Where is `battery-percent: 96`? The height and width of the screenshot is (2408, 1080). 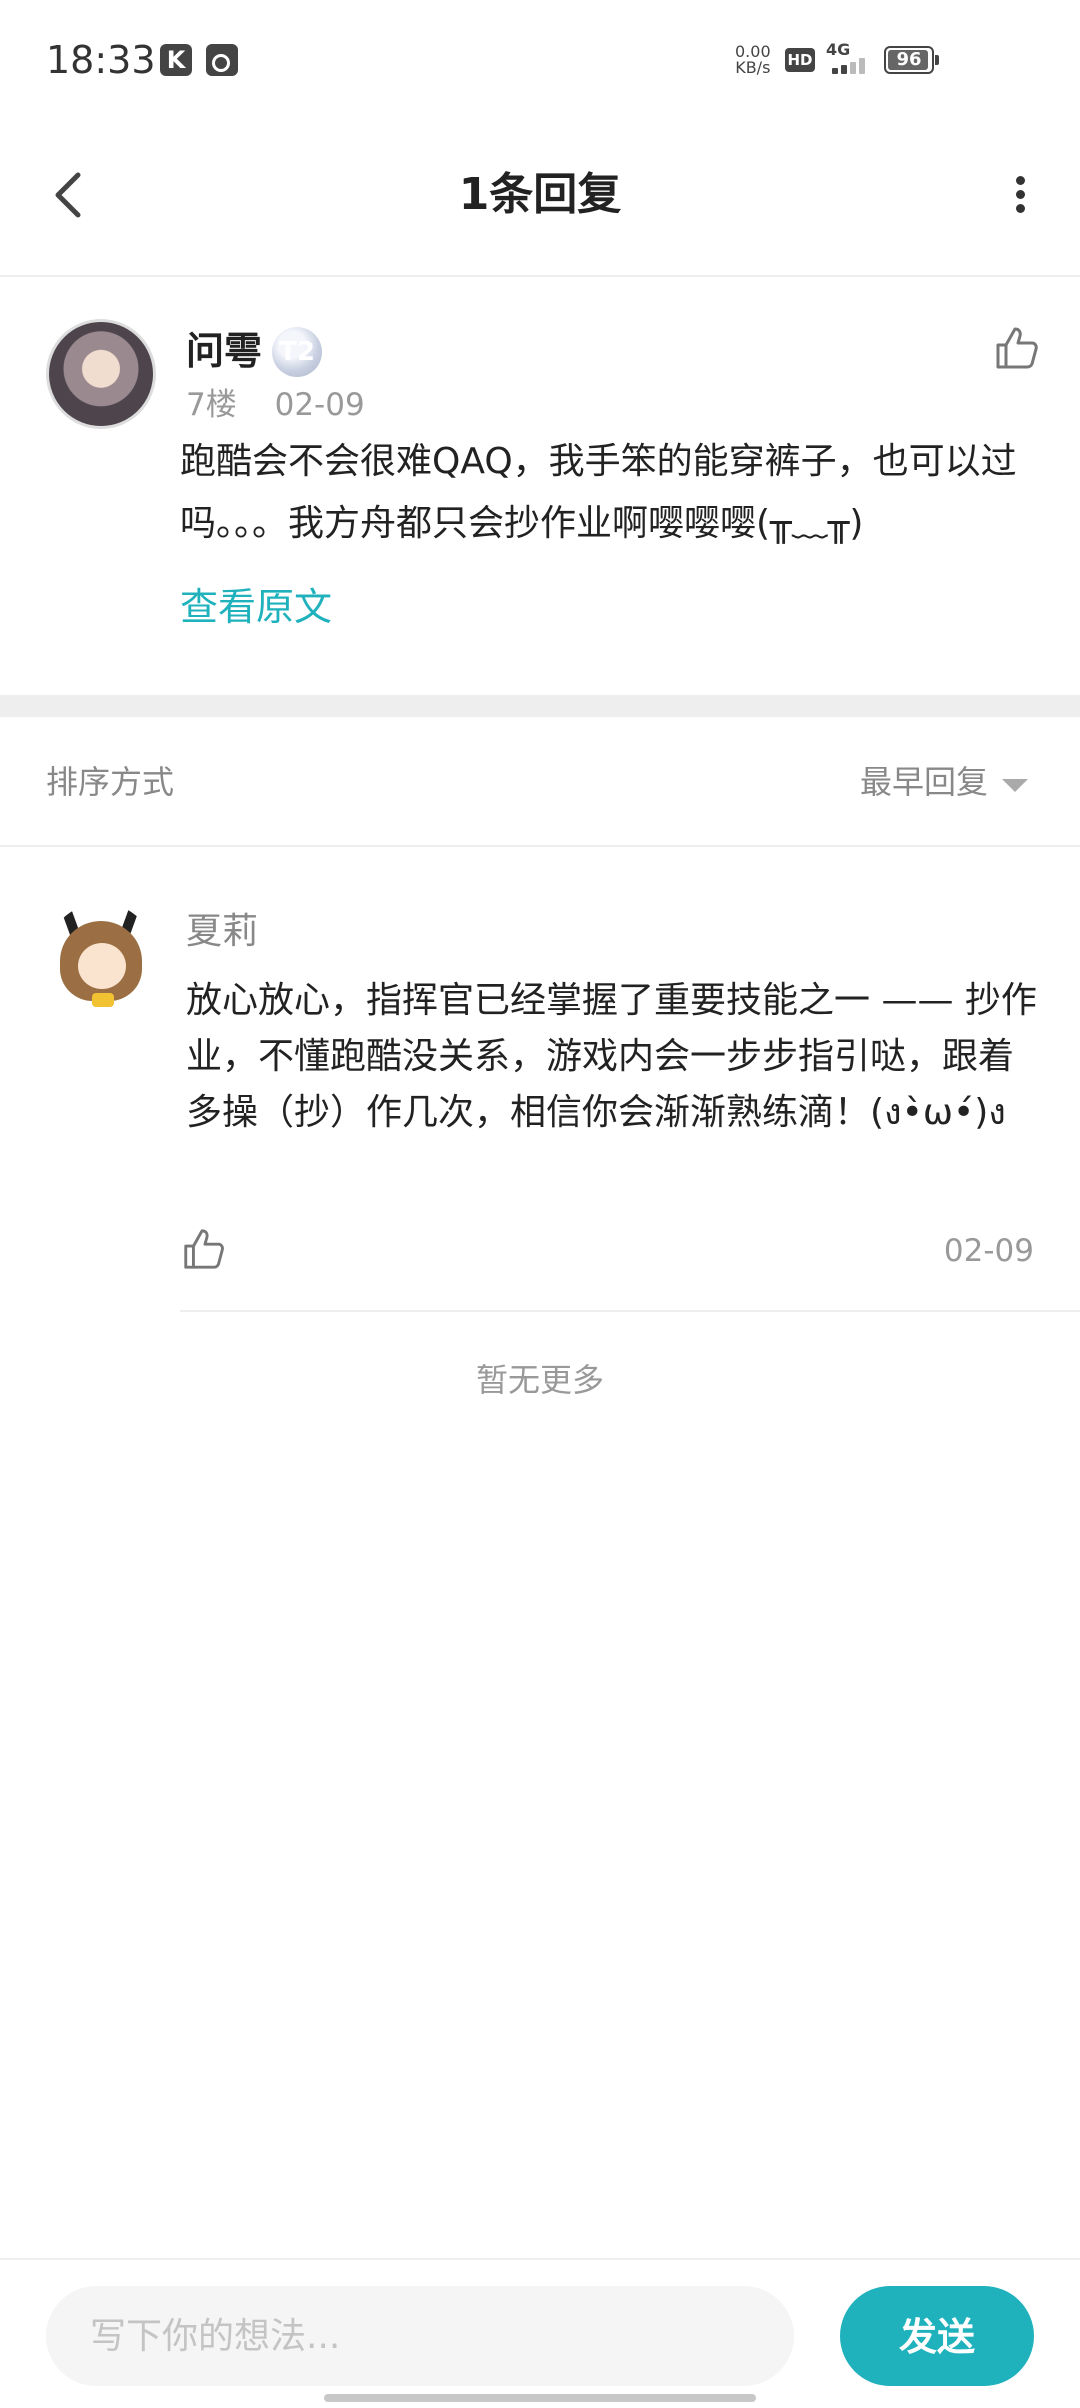
battery-percent: 96 is located at coordinates (909, 59).